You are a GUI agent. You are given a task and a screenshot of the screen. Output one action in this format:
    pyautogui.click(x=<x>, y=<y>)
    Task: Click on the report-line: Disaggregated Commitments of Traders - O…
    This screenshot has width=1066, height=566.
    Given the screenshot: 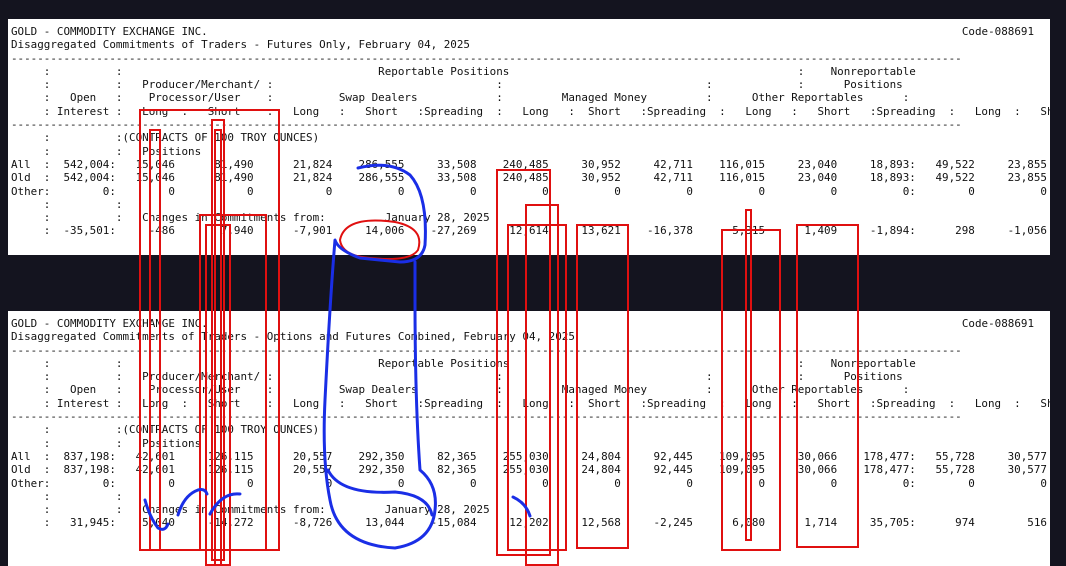 What is the action you would take?
    pyautogui.click(x=293, y=337)
    